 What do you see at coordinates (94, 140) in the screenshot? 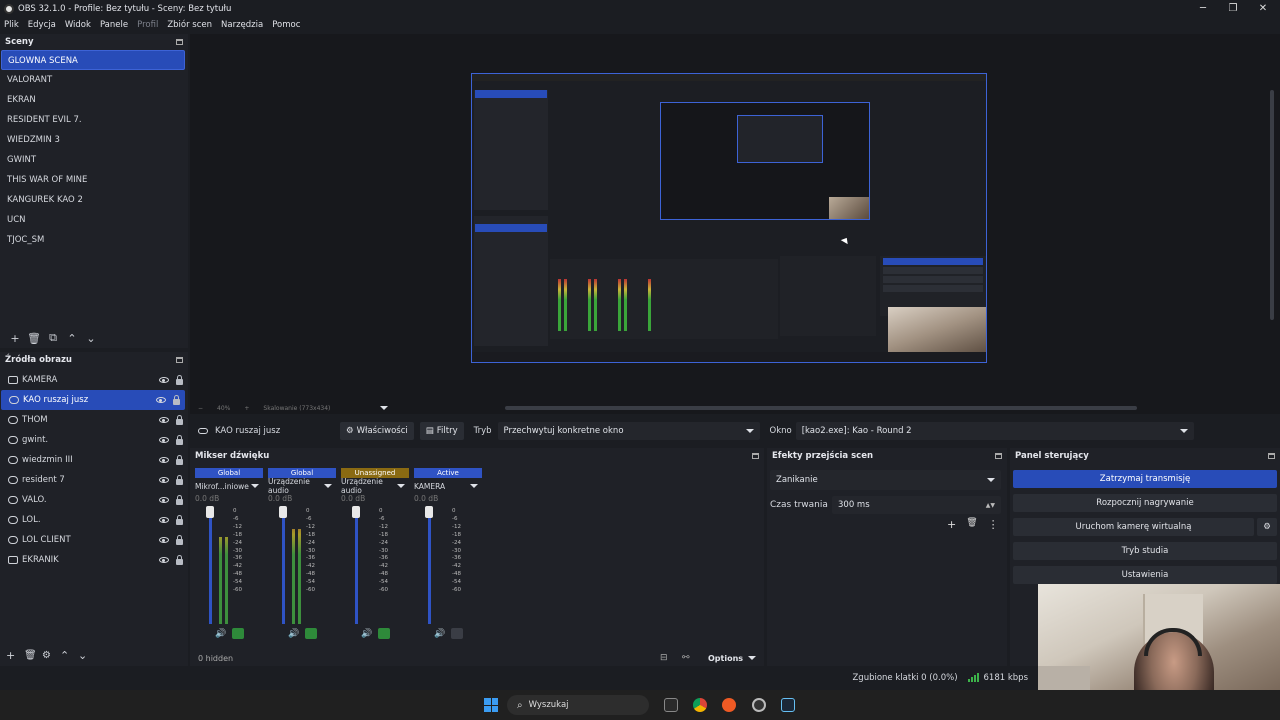
I see `scene-item: WIEDZMIN 3` at bounding box center [94, 140].